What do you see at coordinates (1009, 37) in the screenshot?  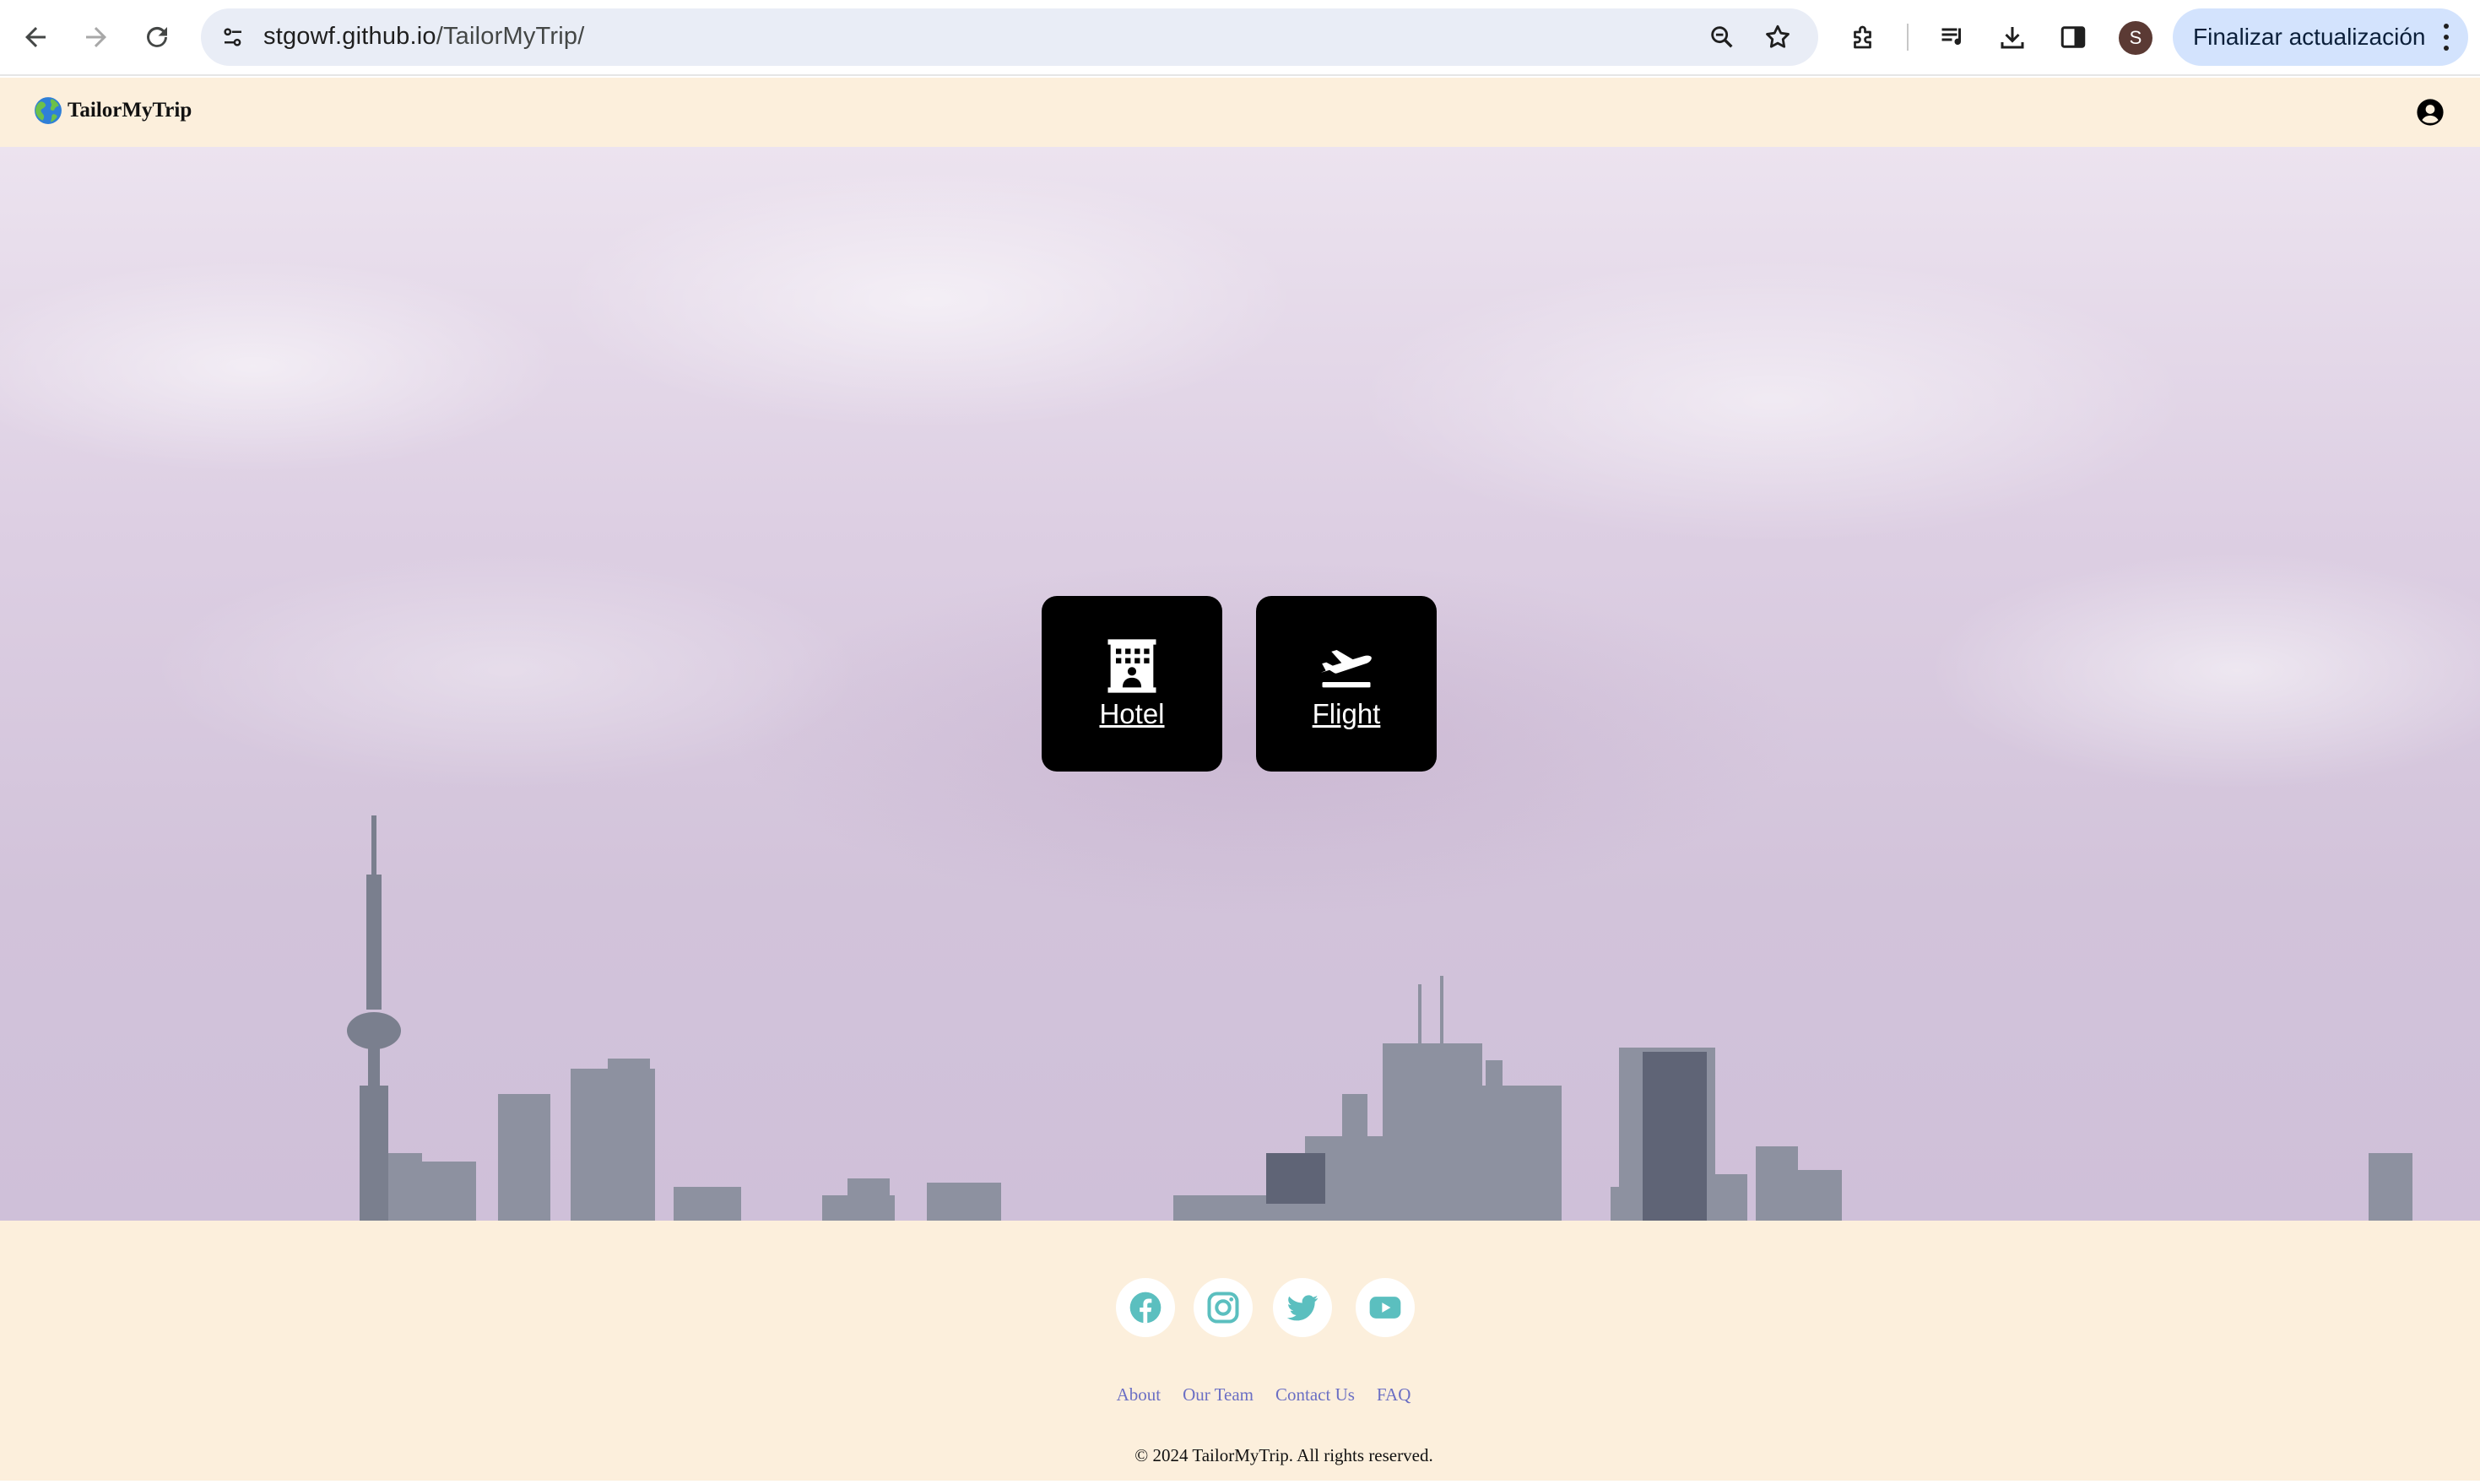 I see `address-bar: stgowf.github.io/TailorMyTrip/` at bounding box center [1009, 37].